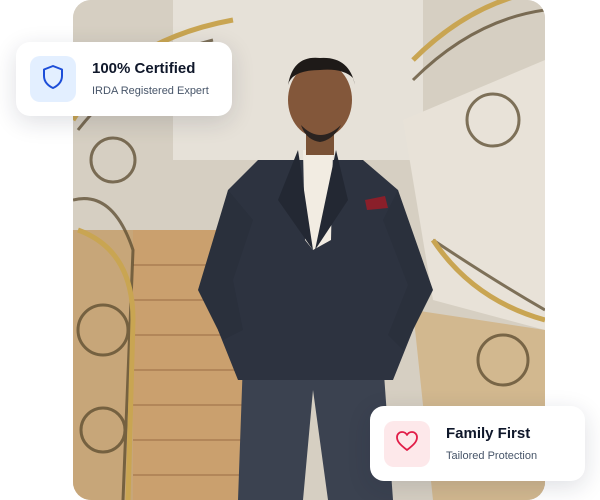 The width and height of the screenshot is (600, 500). I want to click on heart-icon, so click(407, 443).